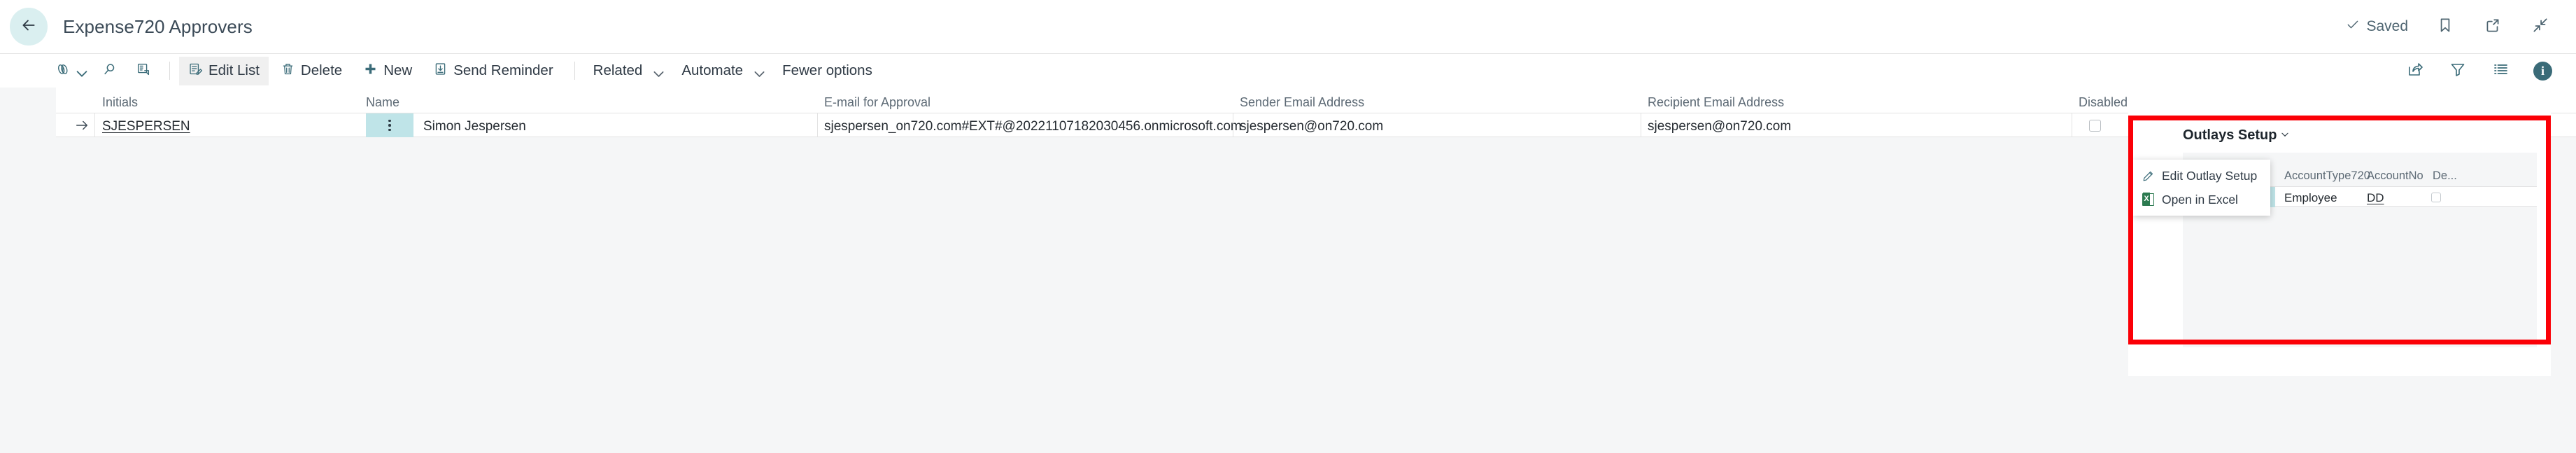 Image resolution: width=2576 pixels, height=453 pixels. What do you see at coordinates (618, 70) in the screenshot?
I see `related-label: Related` at bounding box center [618, 70].